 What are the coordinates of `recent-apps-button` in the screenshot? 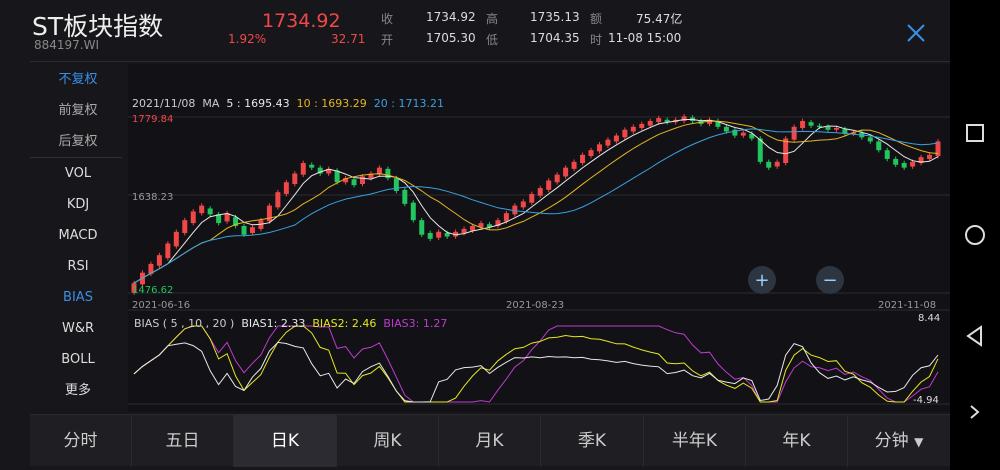 It's located at (975, 133).